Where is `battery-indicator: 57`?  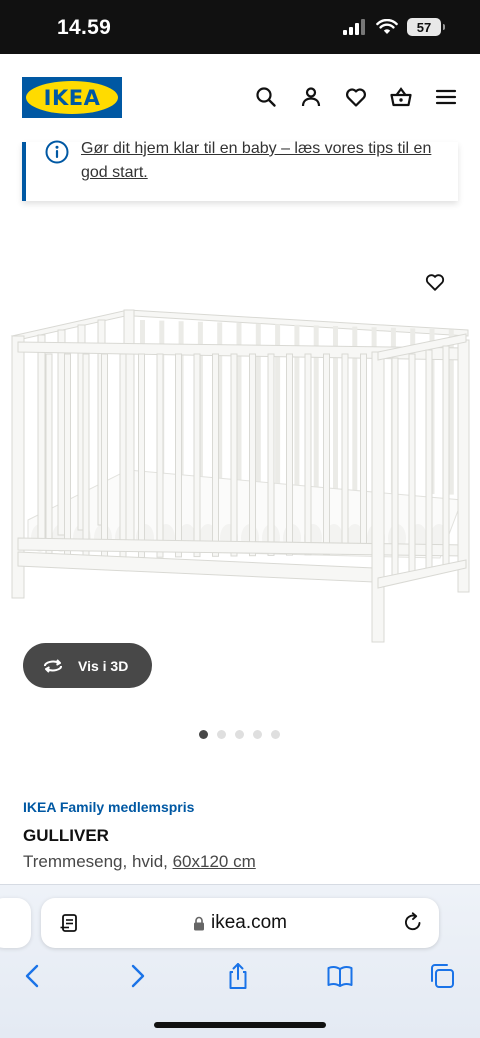 battery-indicator: 57 is located at coordinates (426, 27).